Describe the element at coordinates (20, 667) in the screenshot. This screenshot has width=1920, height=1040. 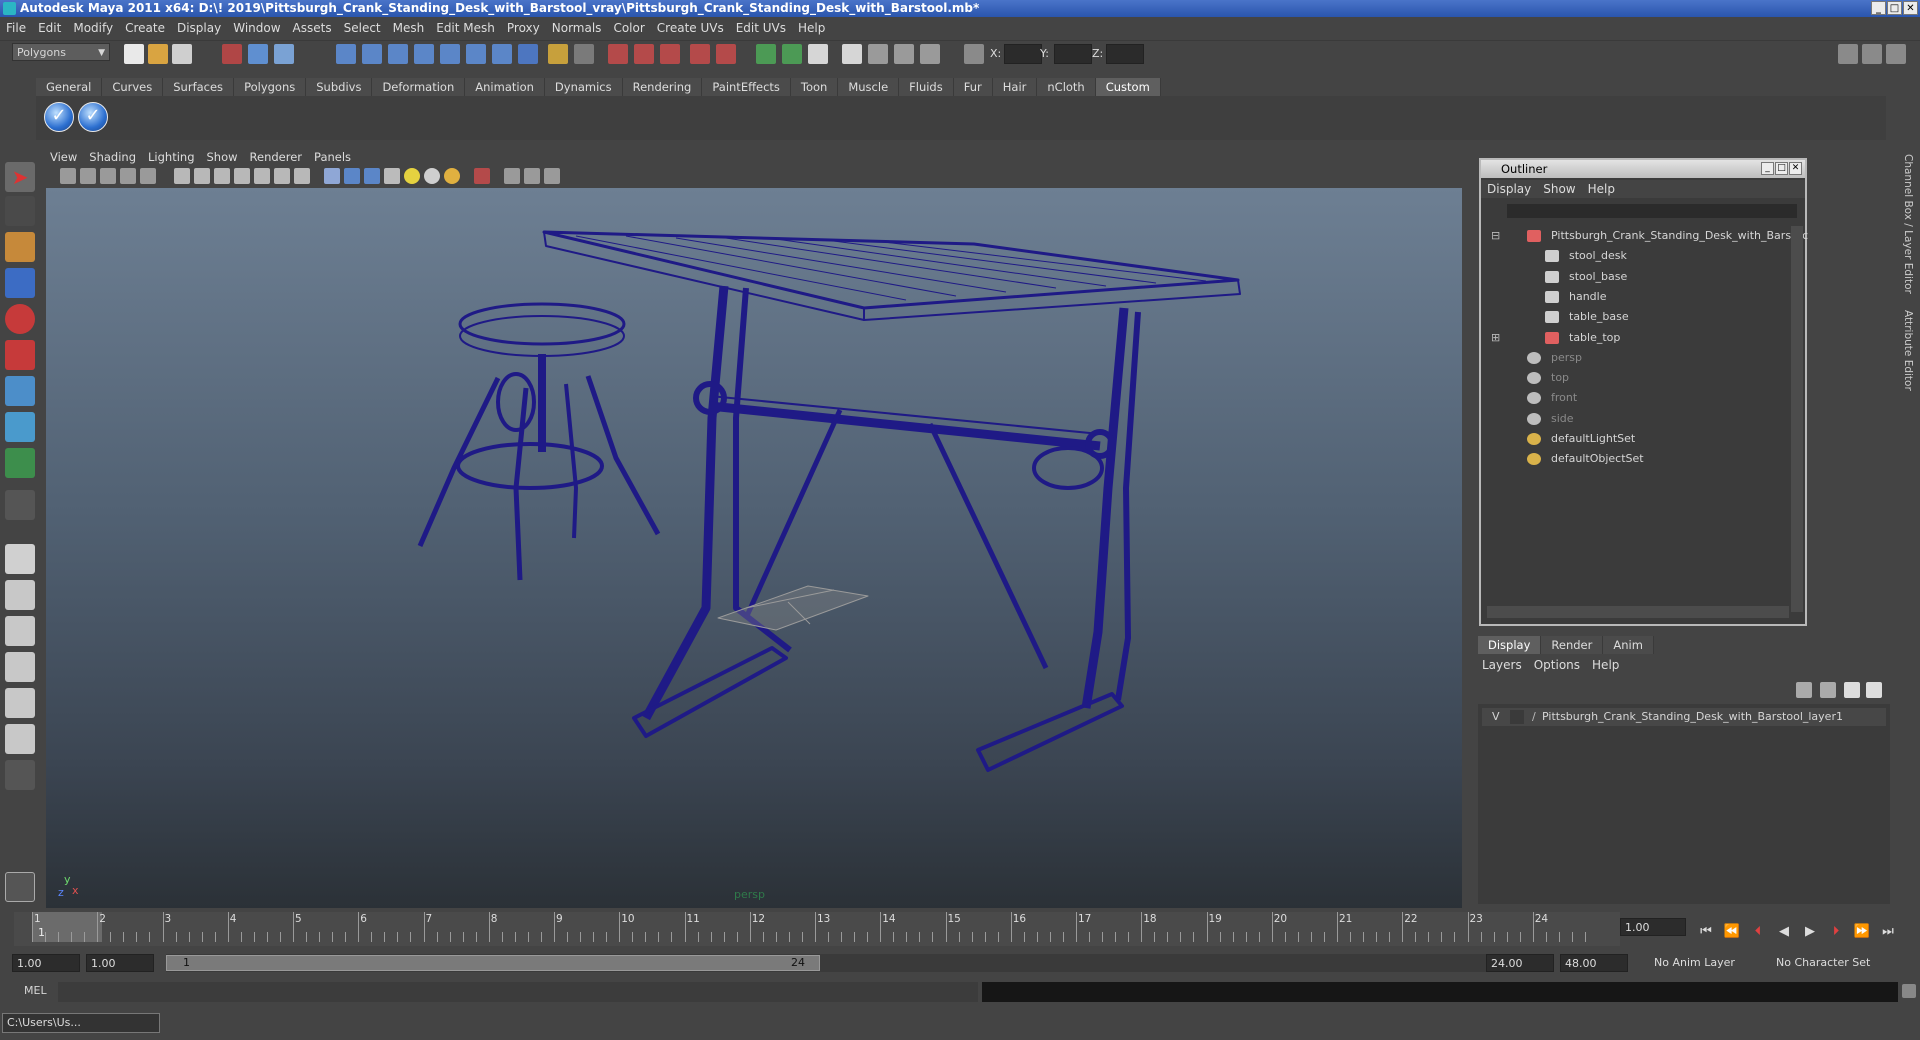
I see `persp-graph-layout-icon` at that location.